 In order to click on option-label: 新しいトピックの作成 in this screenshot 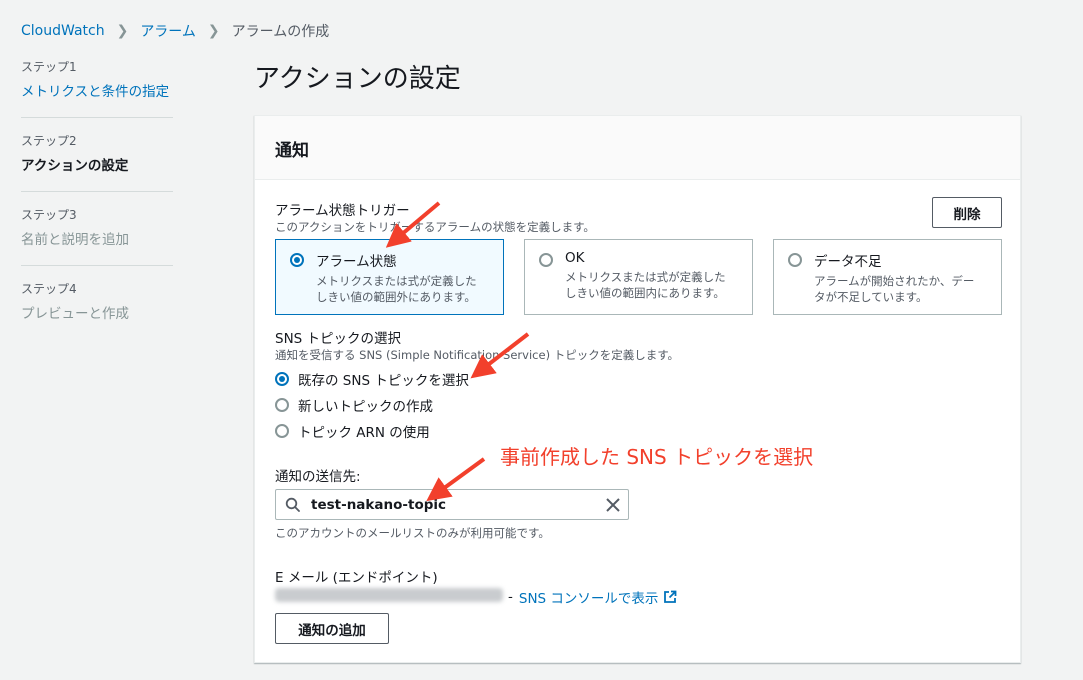, I will do `click(365, 407)`.